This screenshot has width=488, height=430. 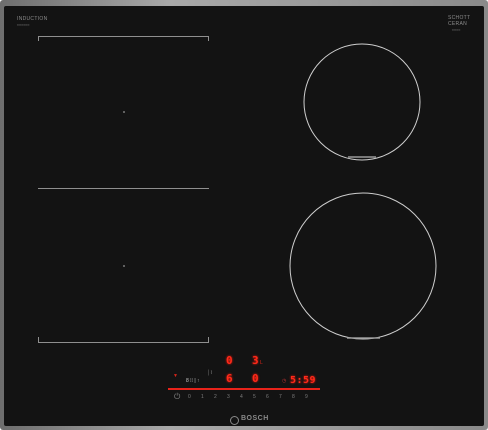 I want to click on zone-rear-right, so click(x=362, y=102).